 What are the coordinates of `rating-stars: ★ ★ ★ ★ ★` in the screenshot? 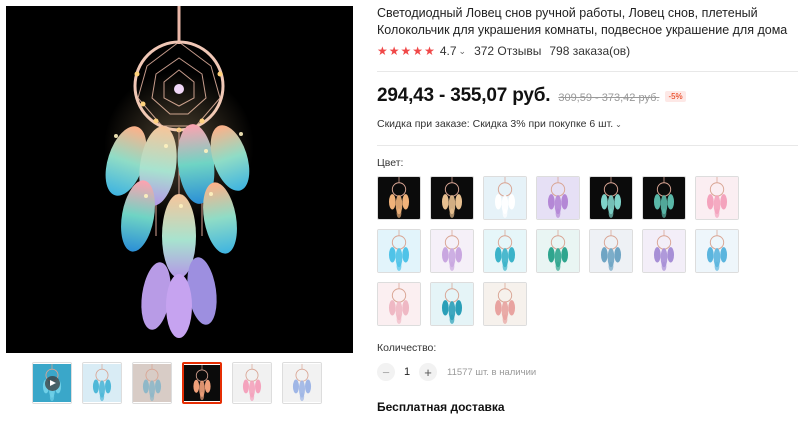 It's located at (406, 51).